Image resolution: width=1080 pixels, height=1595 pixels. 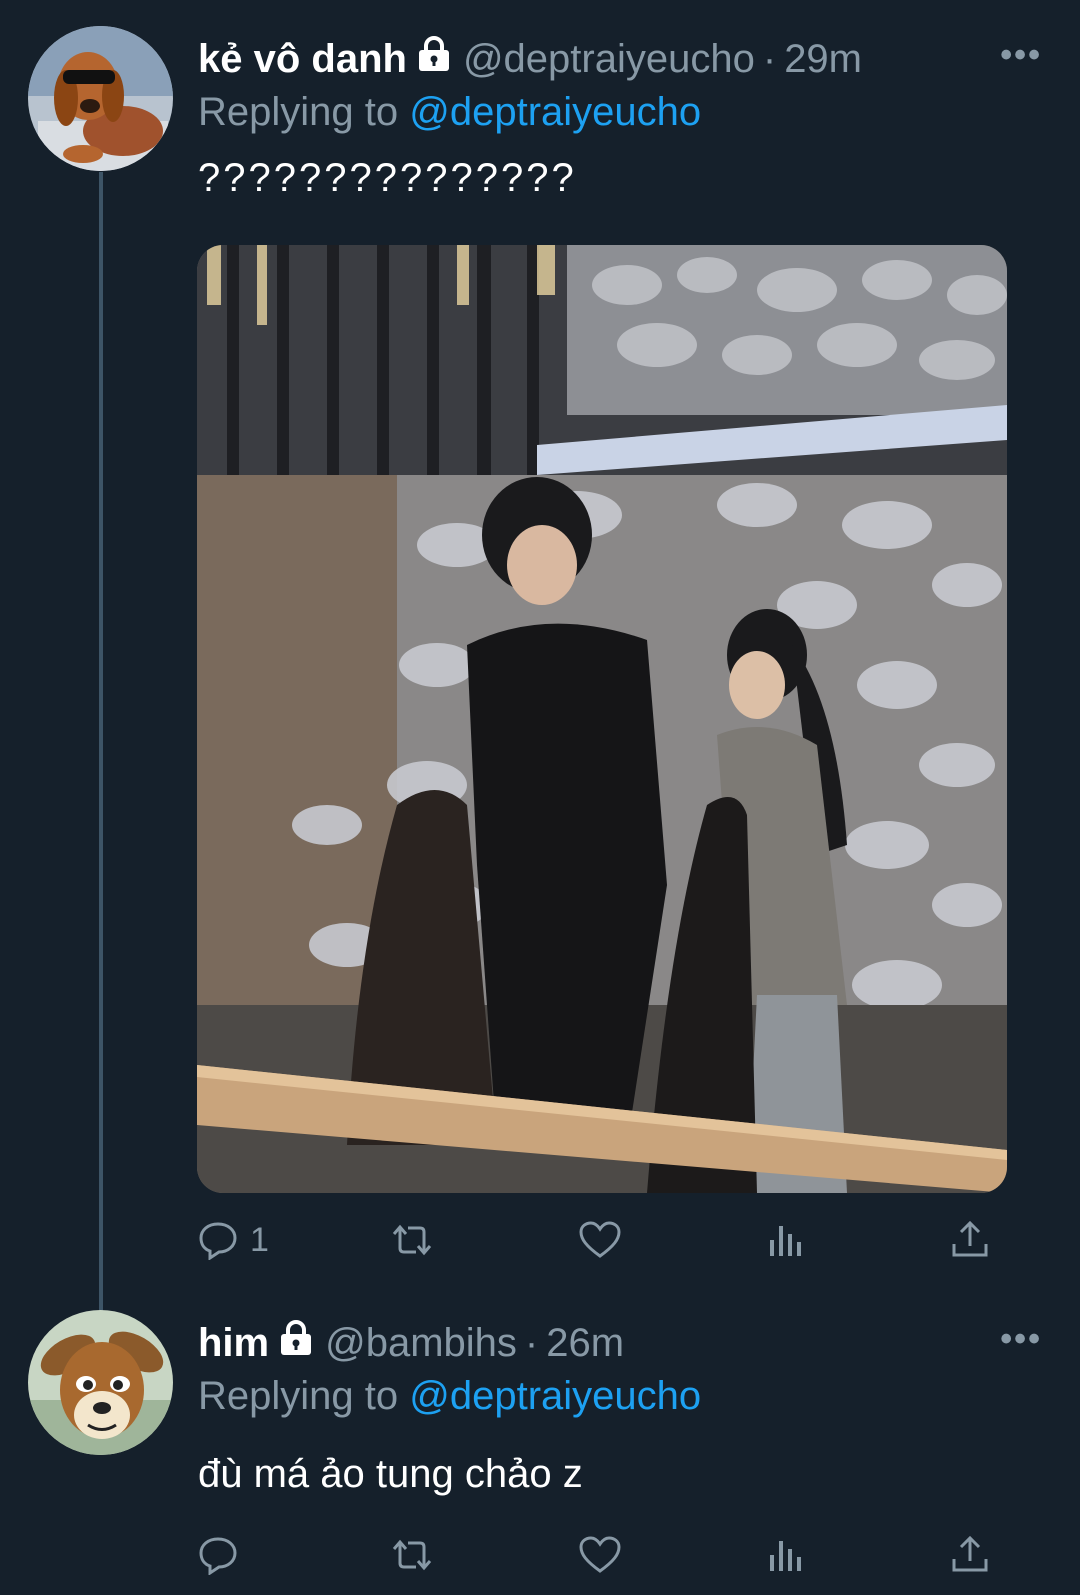 I want to click on tweet-header: kẻ vô danh @deptraiyeucho · 29m, so click(x=530, y=59).